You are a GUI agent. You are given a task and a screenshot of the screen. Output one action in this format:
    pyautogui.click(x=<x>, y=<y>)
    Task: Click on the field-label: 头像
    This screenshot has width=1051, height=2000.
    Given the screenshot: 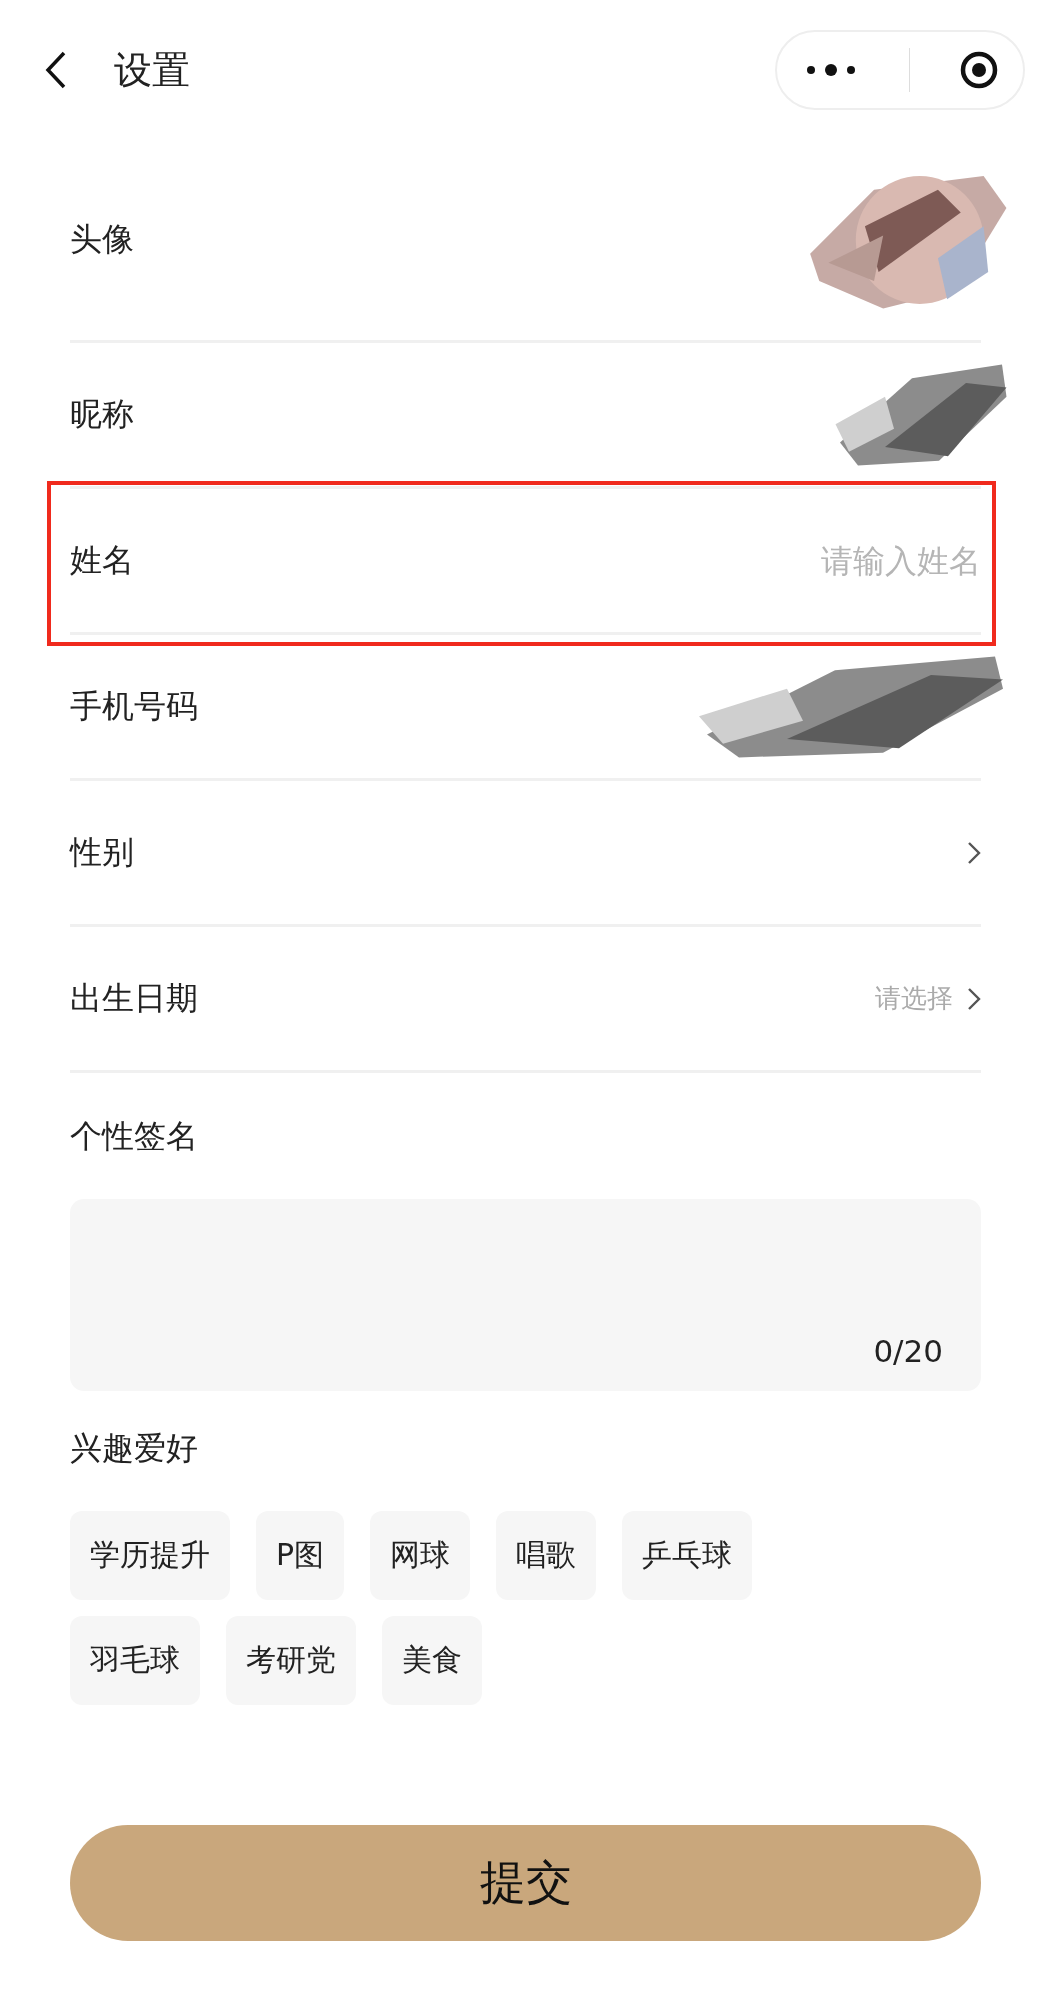 What is the action you would take?
    pyautogui.click(x=102, y=239)
    